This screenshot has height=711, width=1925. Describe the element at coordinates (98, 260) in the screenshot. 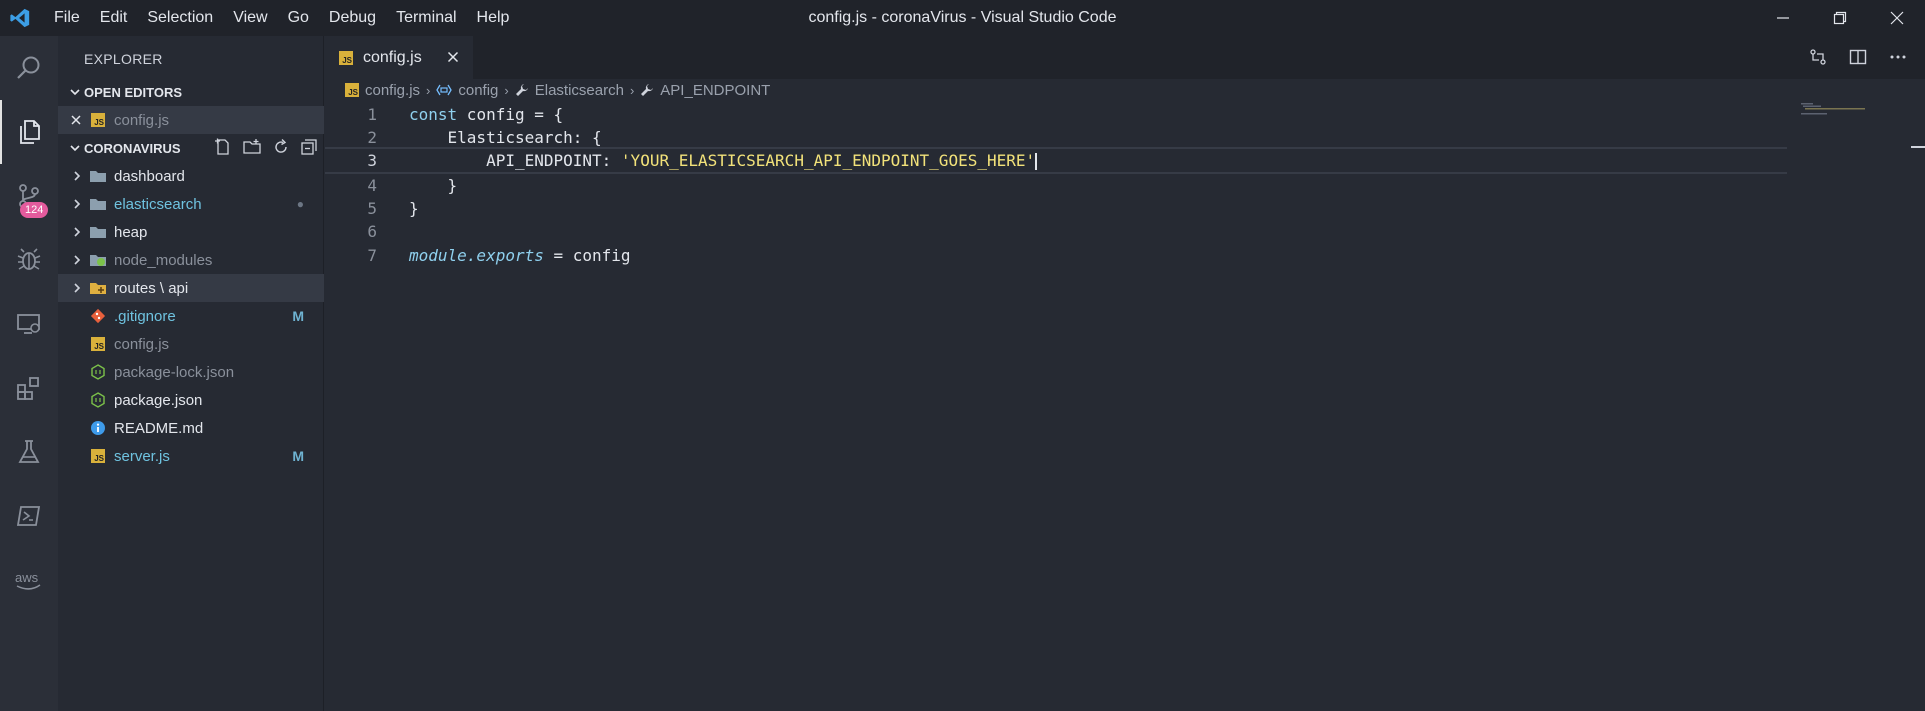

I see `node-folder-icon` at that location.